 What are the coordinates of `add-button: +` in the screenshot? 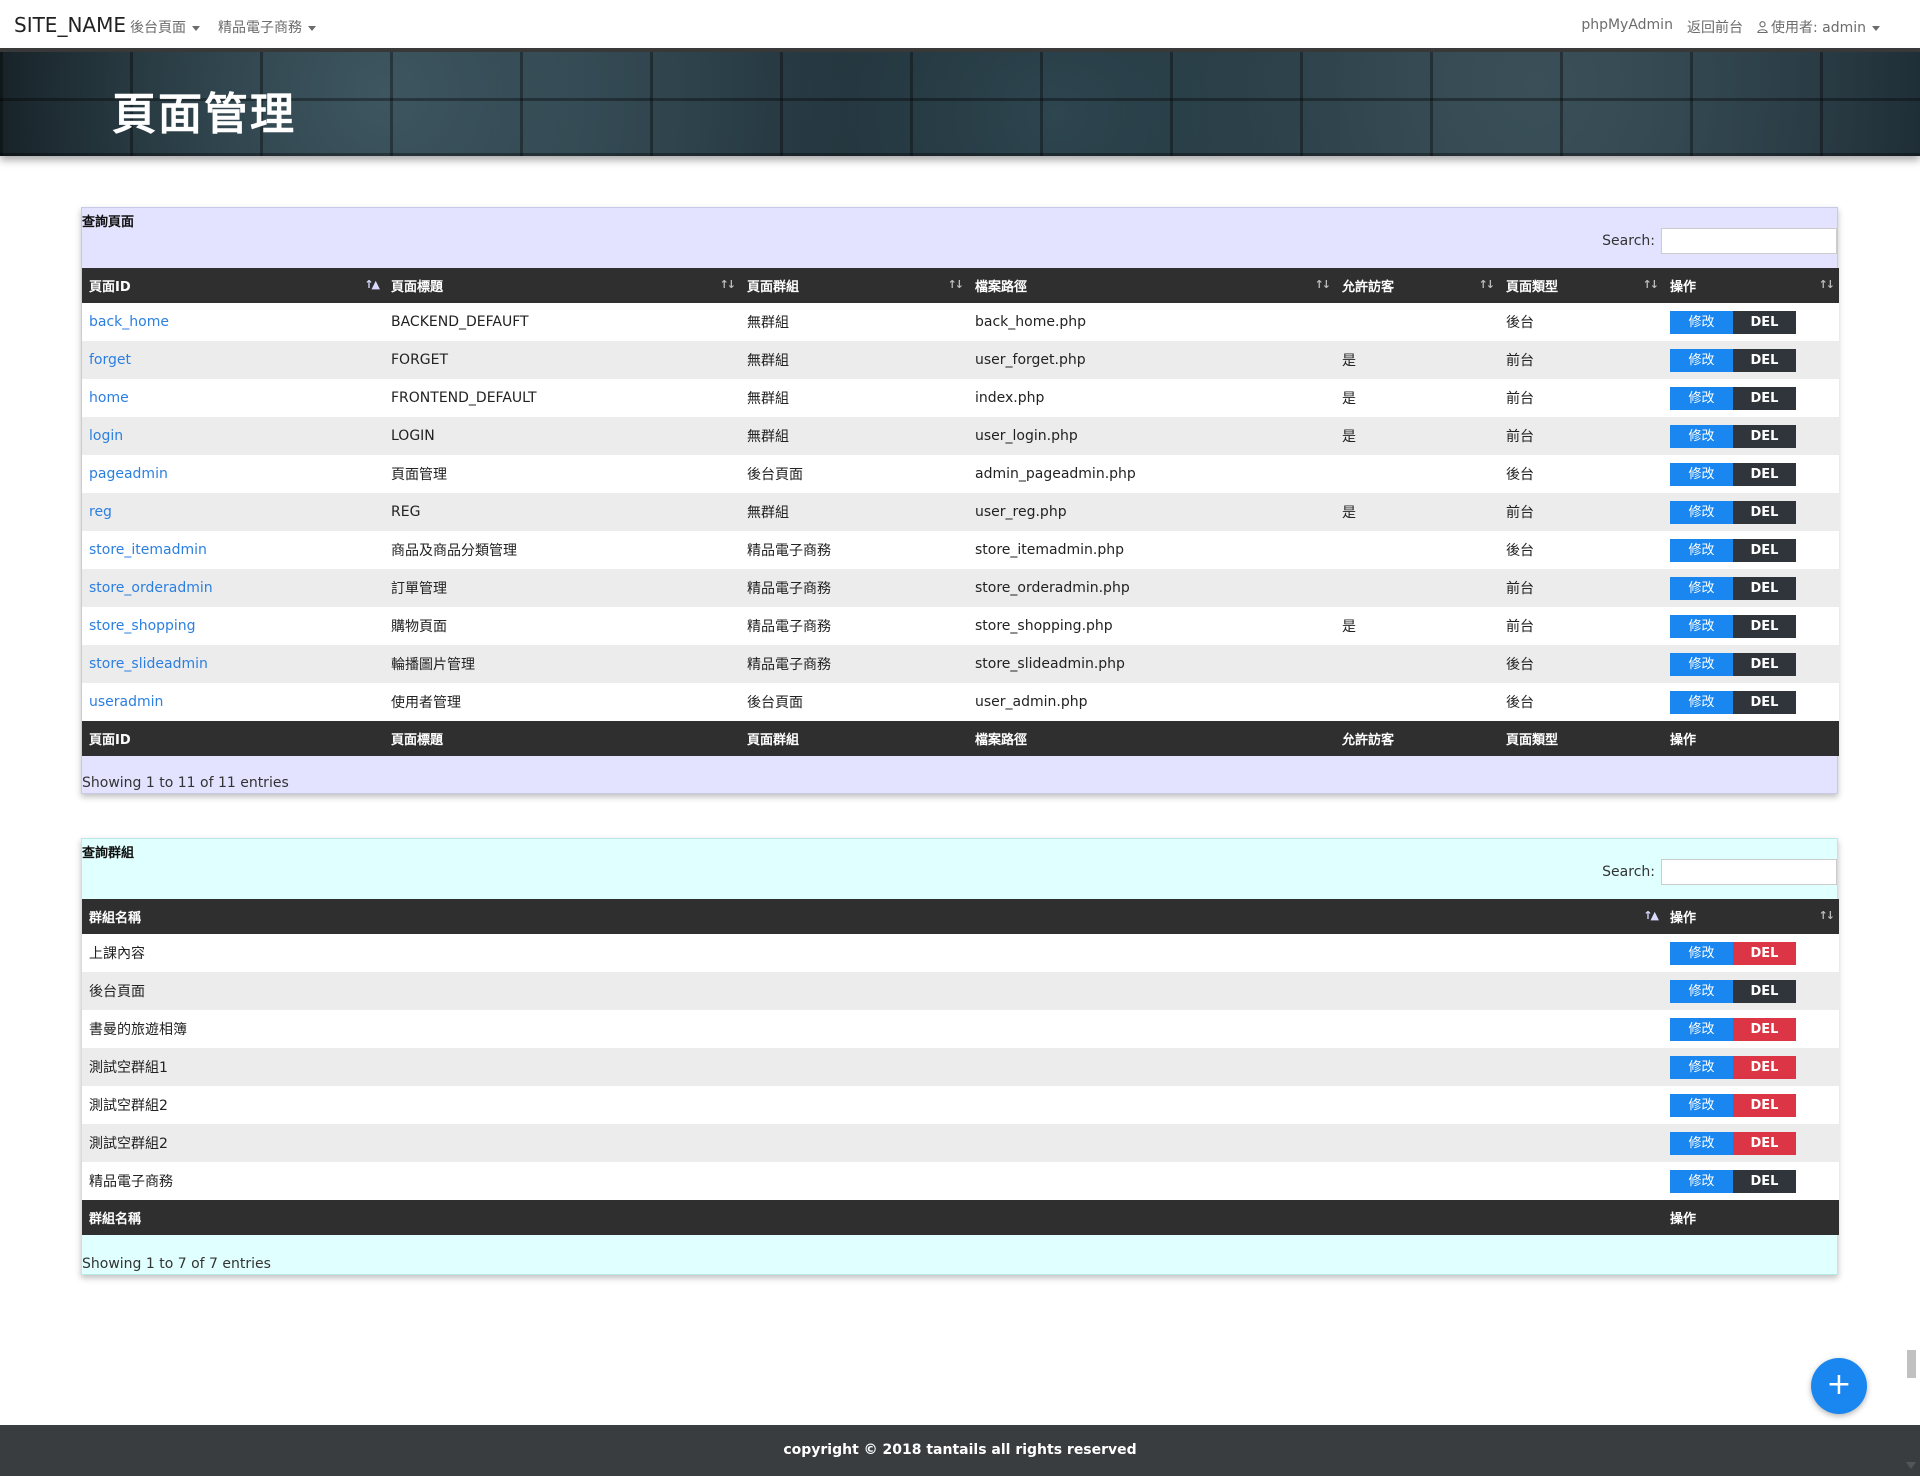 It's located at (1839, 1386).